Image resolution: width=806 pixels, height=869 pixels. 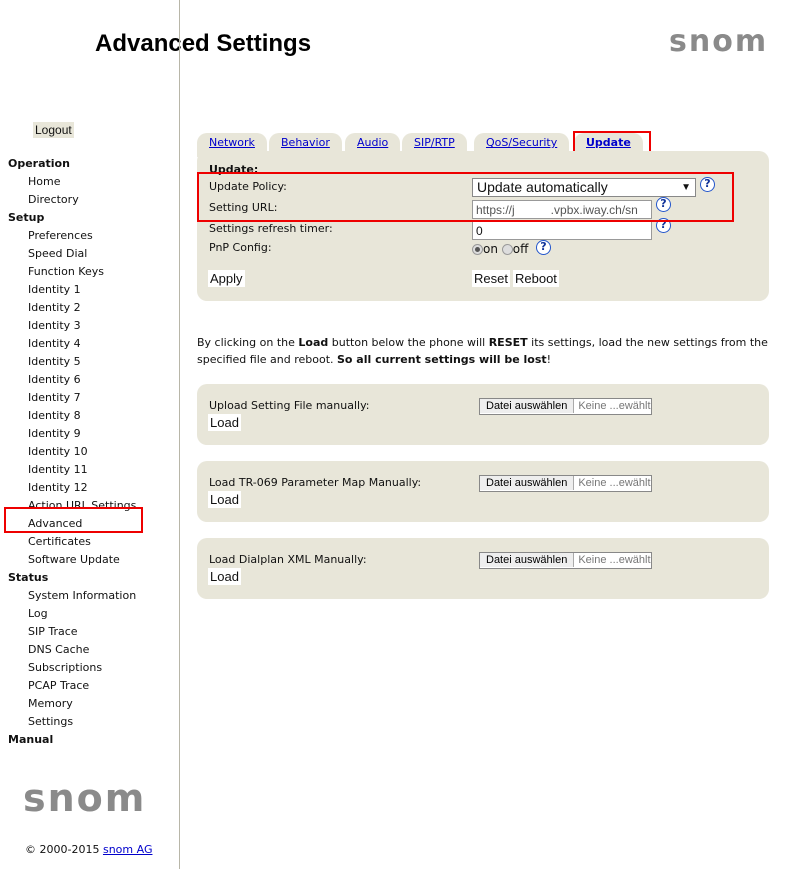 I want to click on sidebar-item-directory: Directory, so click(x=72, y=200).